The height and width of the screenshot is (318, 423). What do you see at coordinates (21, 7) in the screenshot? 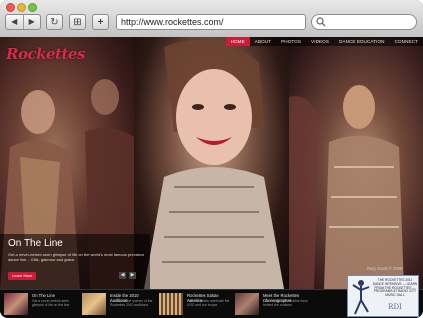
I see `minimize-window-button` at bounding box center [21, 7].